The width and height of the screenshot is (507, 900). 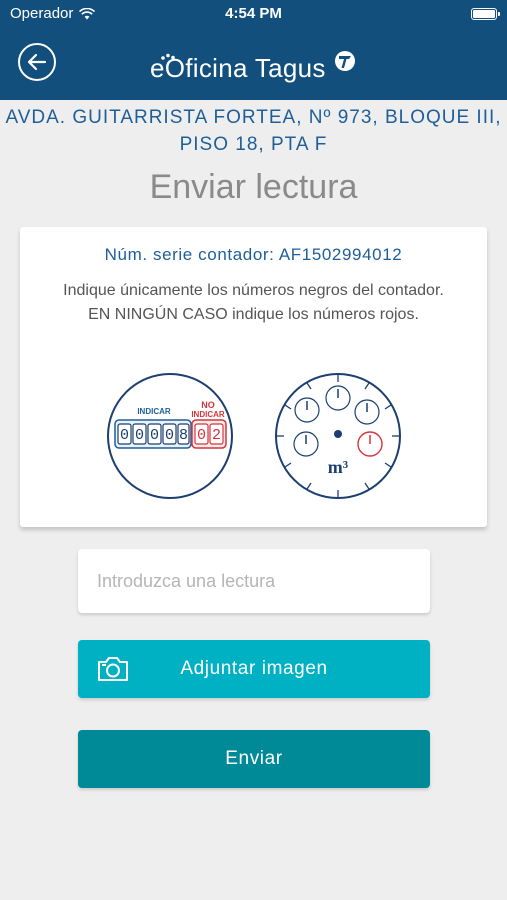 I want to click on status-time: 4:54 PM, so click(x=253, y=13).